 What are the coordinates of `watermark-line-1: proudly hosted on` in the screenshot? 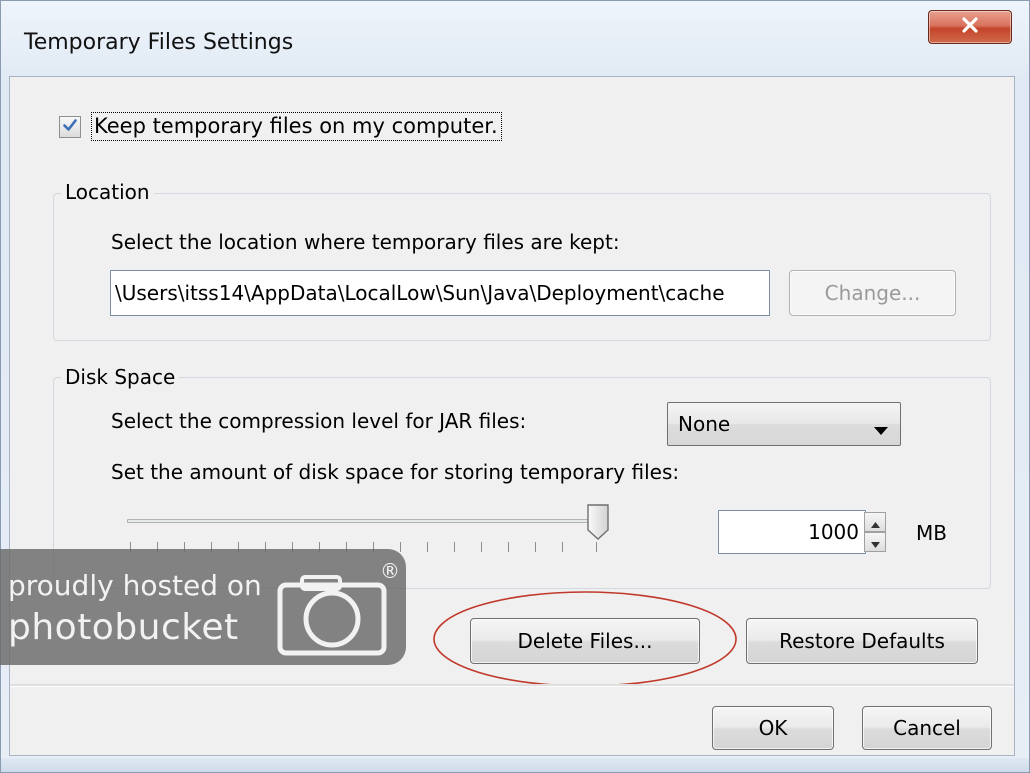 It's located at (135, 585).